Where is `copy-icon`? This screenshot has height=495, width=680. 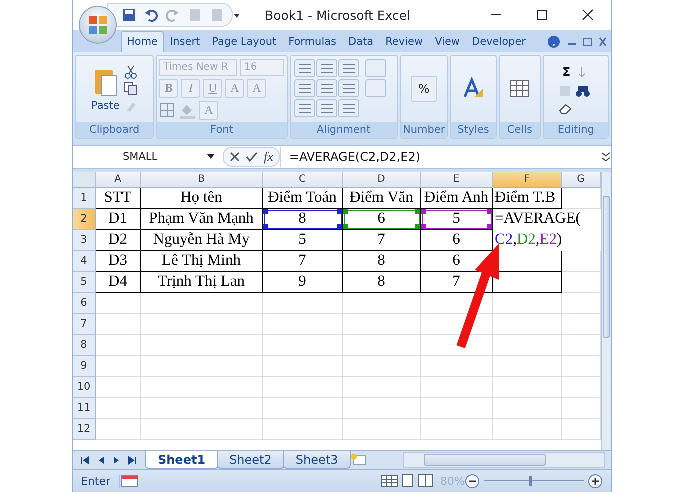
copy-icon is located at coordinates (131, 89).